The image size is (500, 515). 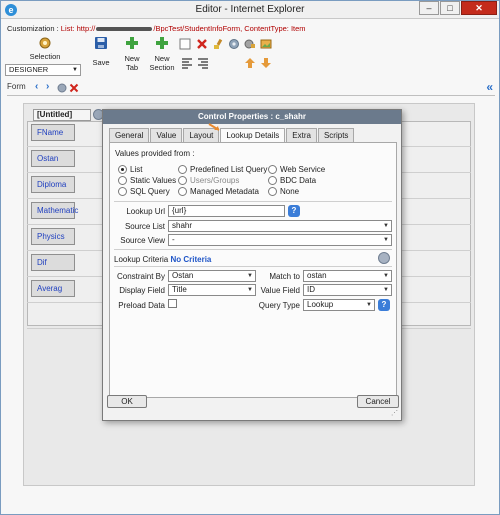 I want to click on resize-grip-icon: ⋰, so click(x=394, y=413).